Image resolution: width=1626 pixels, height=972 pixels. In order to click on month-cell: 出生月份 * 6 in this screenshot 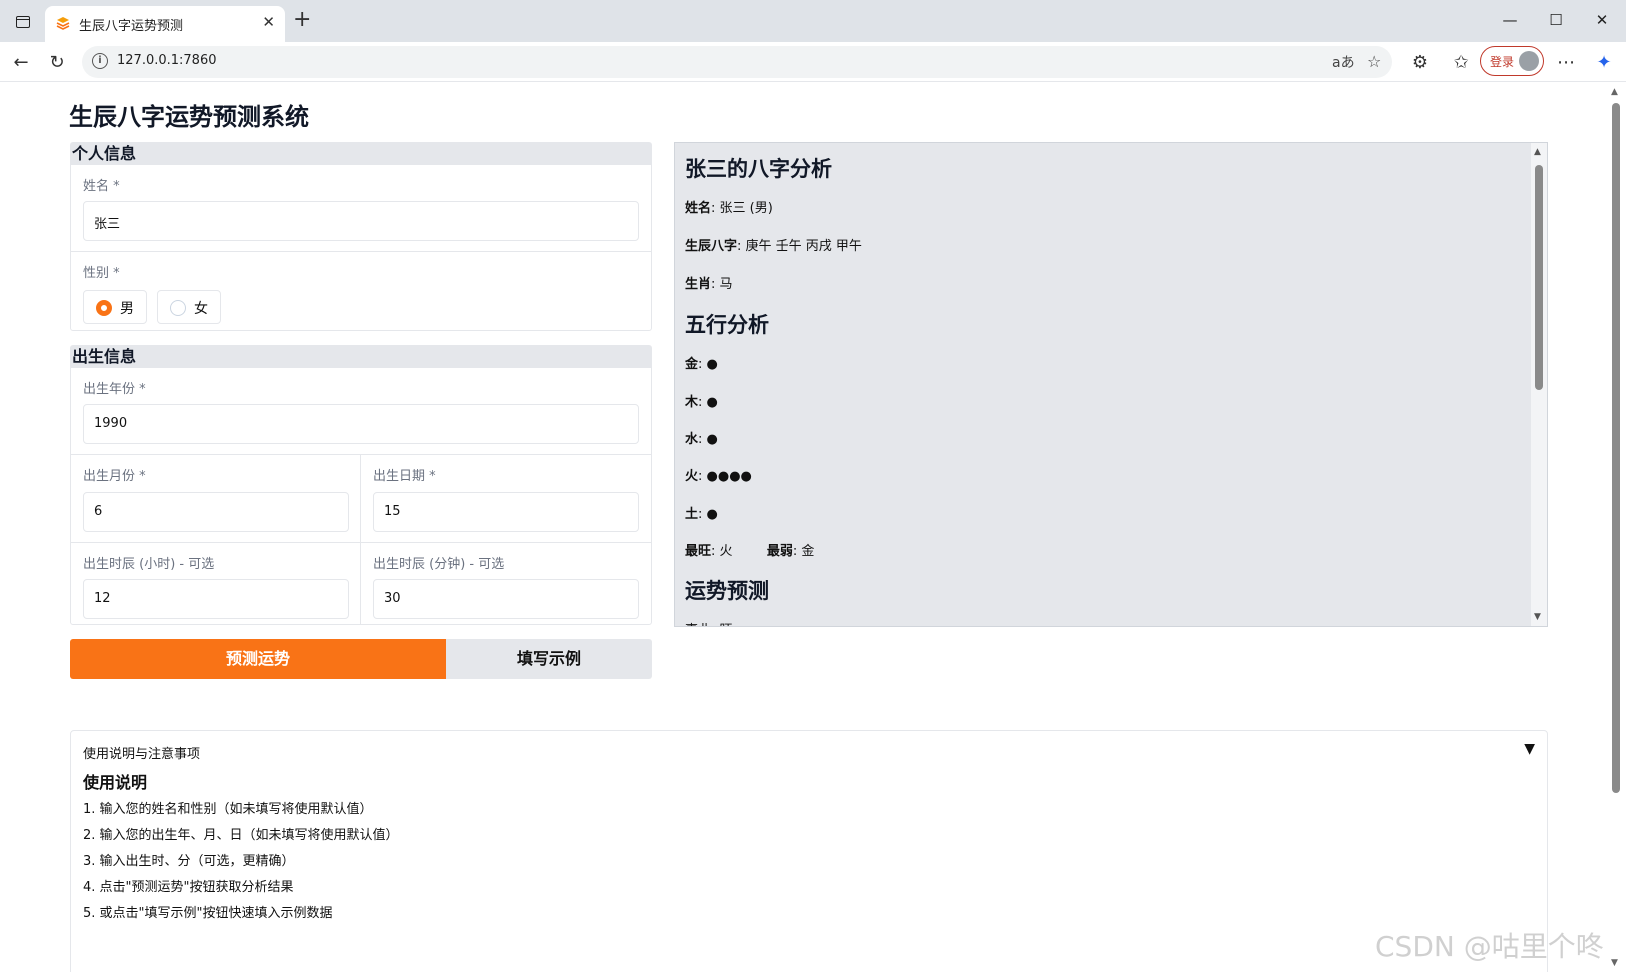, I will do `click(216, 499)`.